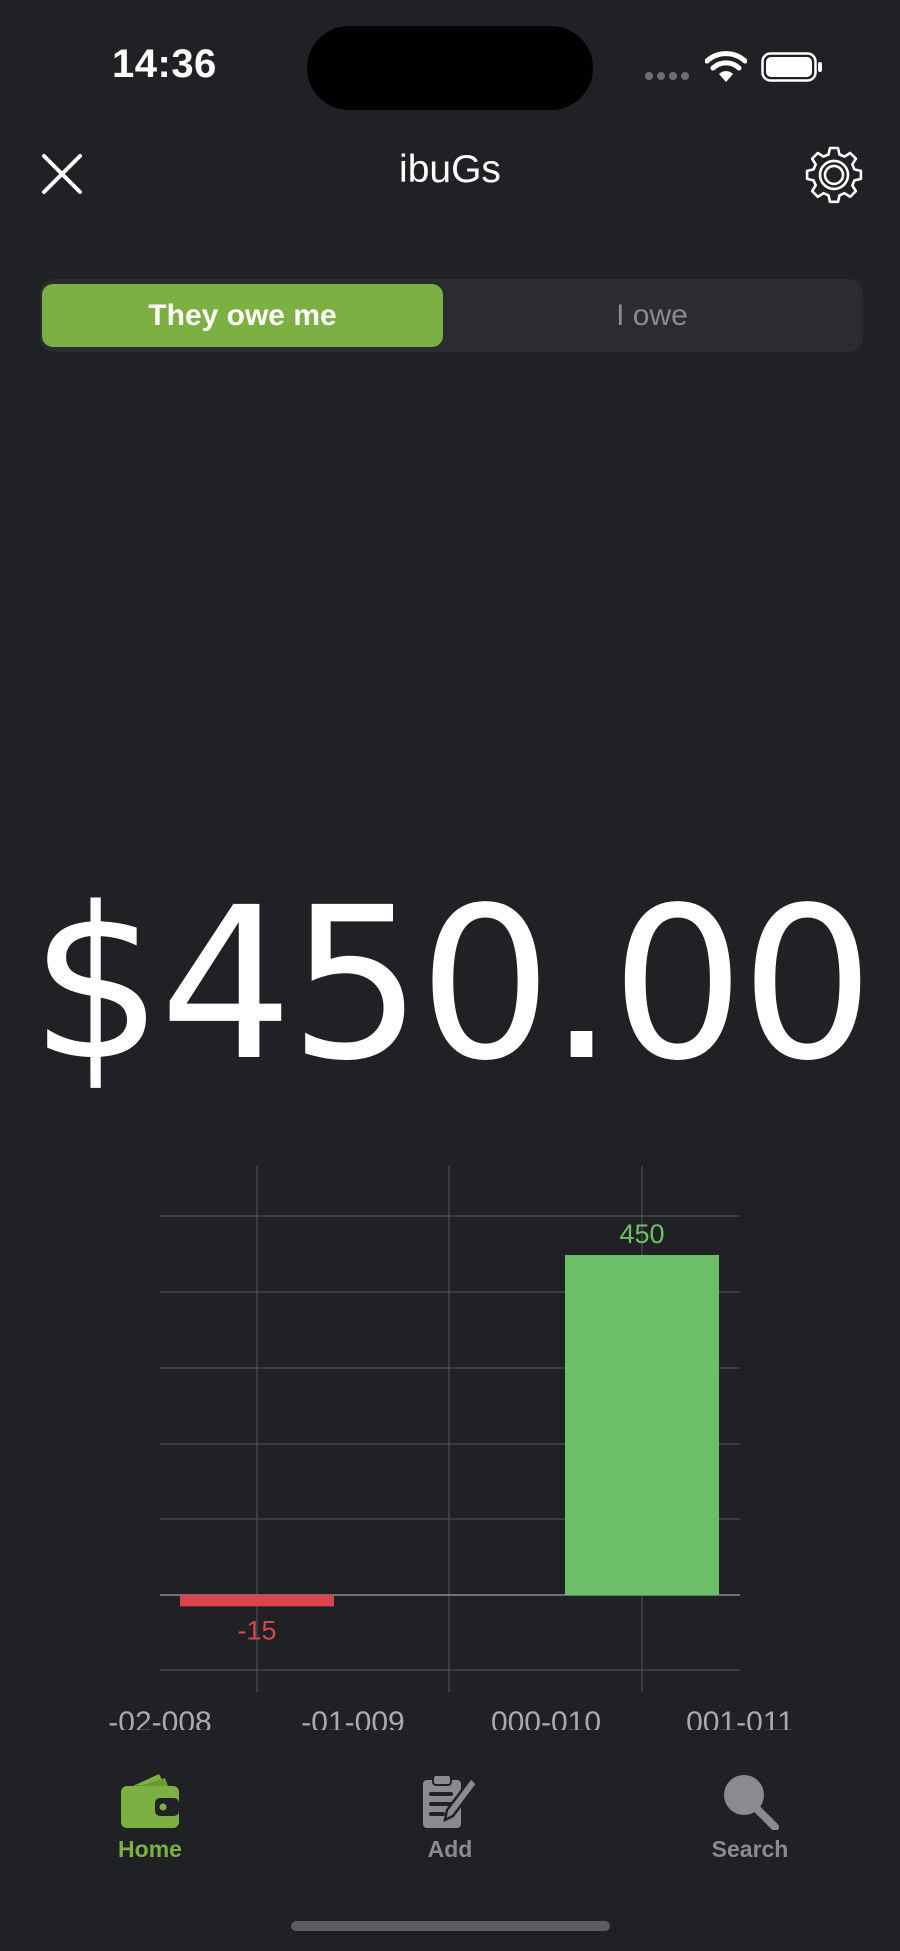  I want to click on bar--02-008, so click(257, 1601).